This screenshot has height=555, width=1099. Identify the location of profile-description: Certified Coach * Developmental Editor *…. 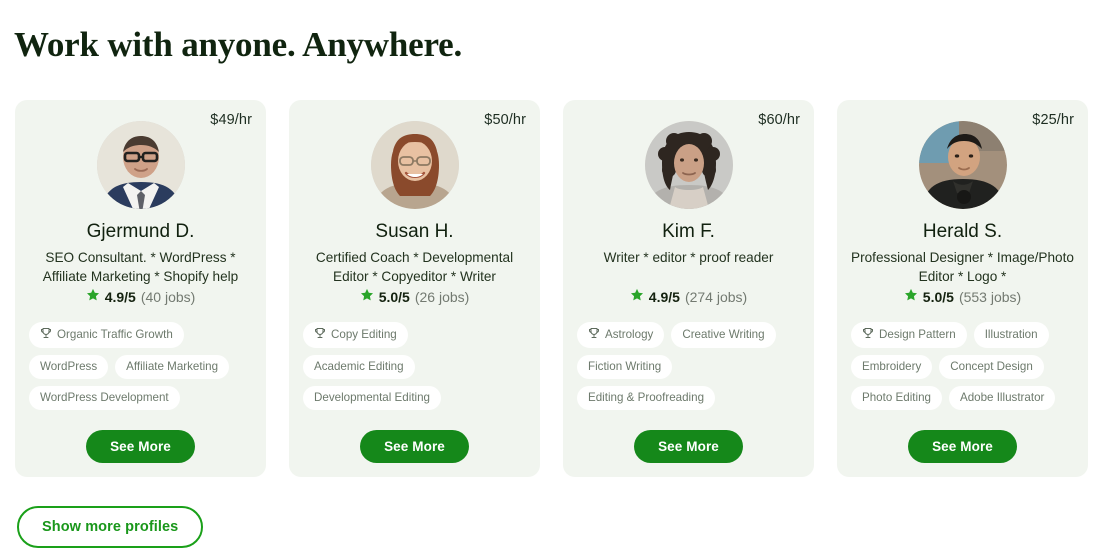
(414, 267).